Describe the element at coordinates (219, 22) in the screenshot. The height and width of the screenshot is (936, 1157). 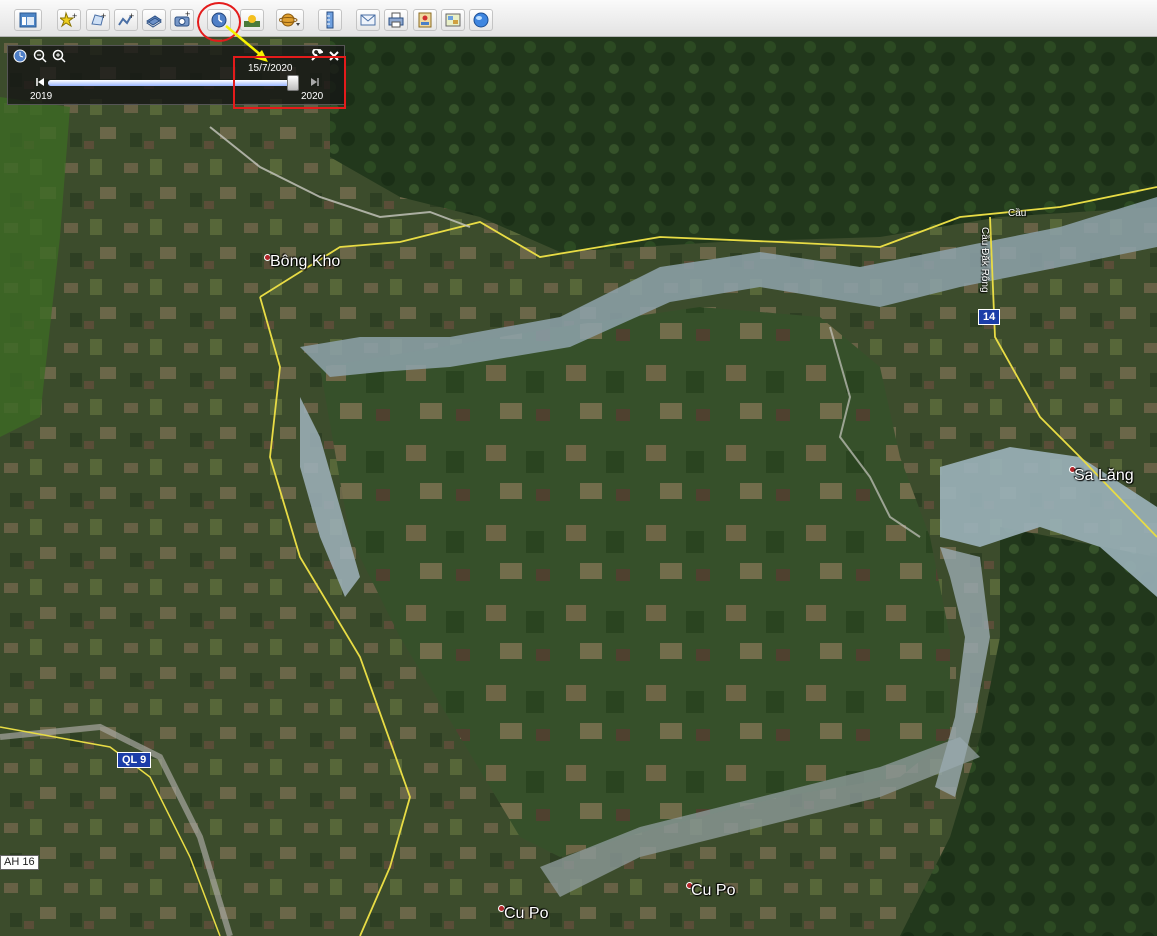
I see `annotation-red-circle` at that location.